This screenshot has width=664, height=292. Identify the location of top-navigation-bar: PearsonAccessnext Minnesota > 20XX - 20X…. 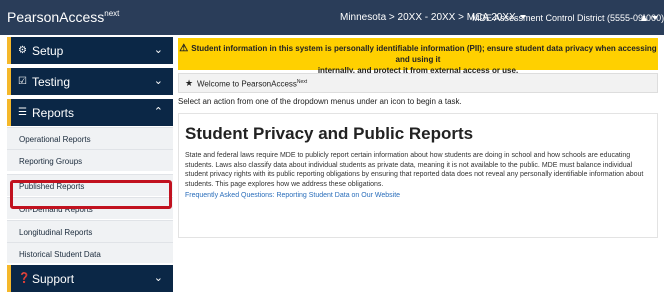
(332, 17).